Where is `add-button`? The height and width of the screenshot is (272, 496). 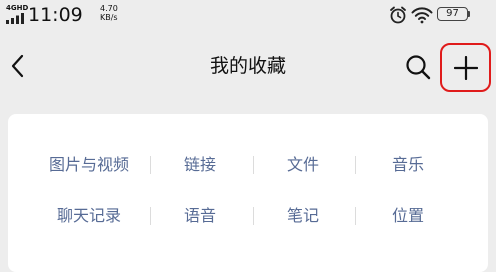
add-button is located at coordinates (465, 67).